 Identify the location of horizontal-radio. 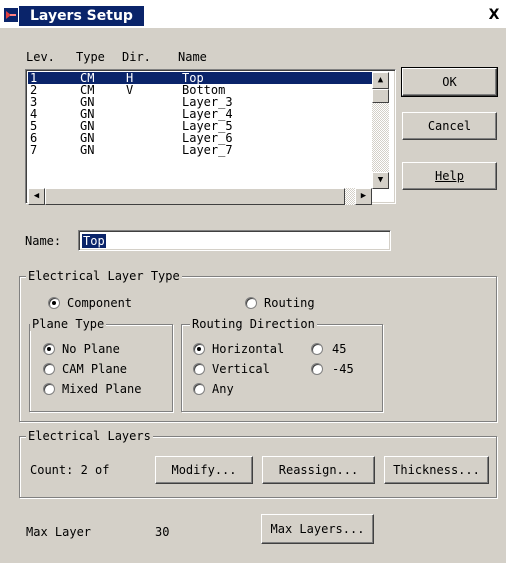
(199, 349).